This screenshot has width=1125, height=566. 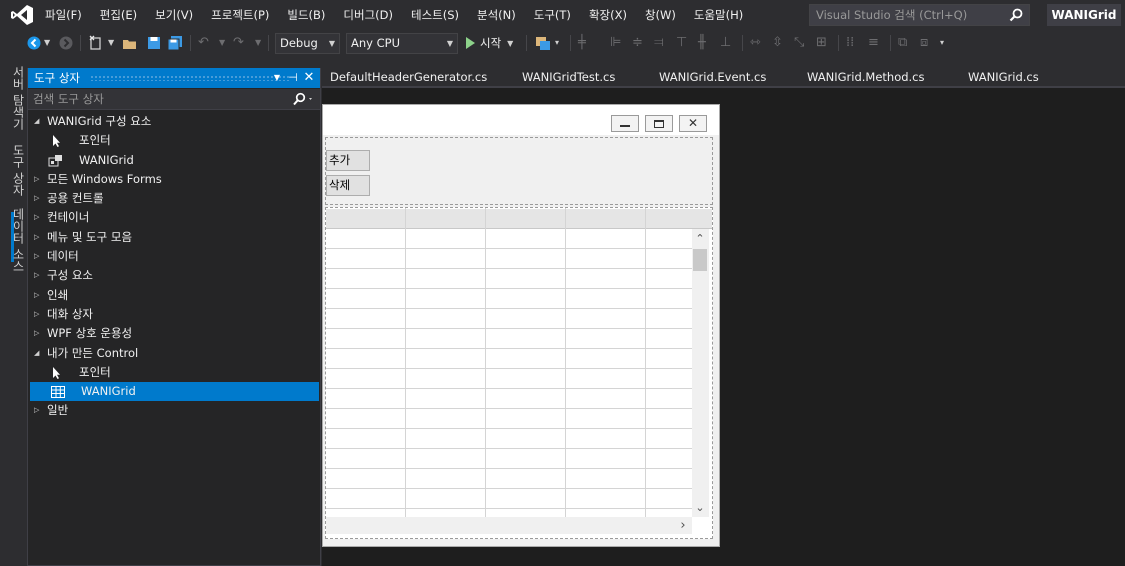 What do you see at coordinates (702, 43) in the screenshot?
I see `align-middles-icon: ╫` at bounding box center [702, 43].